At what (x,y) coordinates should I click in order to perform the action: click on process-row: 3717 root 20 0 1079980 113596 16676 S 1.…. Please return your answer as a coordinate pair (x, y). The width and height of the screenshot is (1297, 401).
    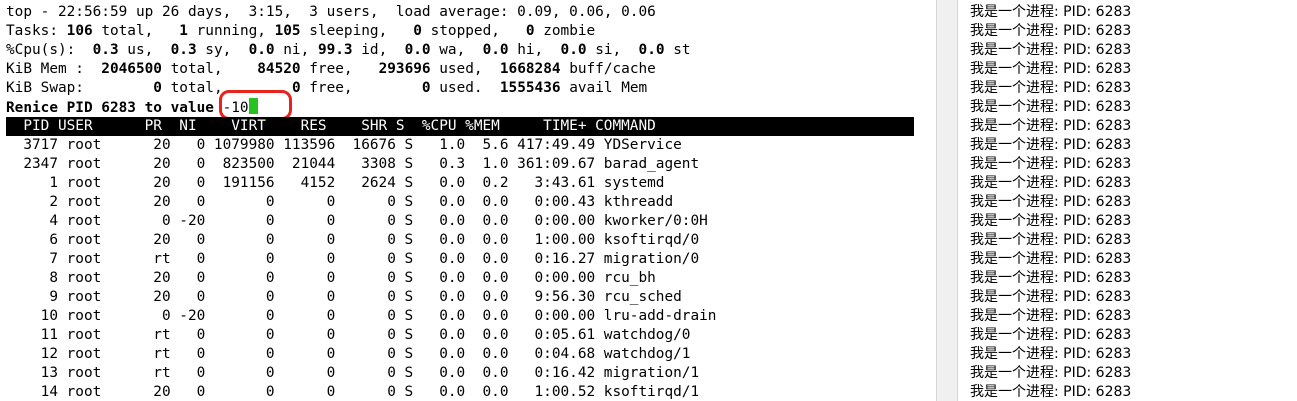
    Looking at the image, I should click on (344, 145).